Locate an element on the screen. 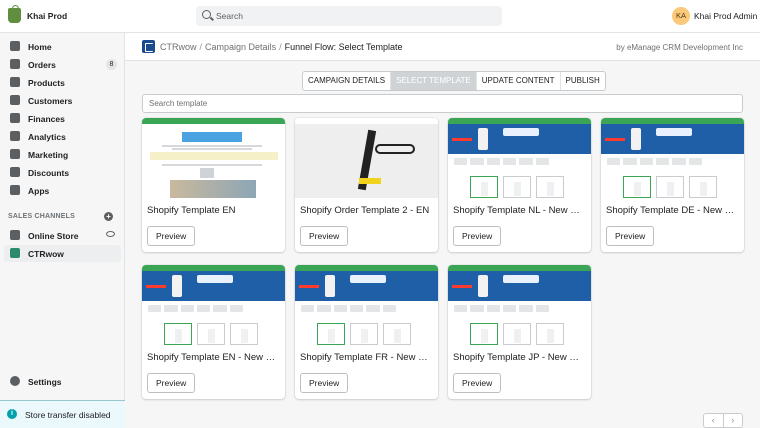  sidebar-item-analytics: Analytics is located at coordinates (62, 136).